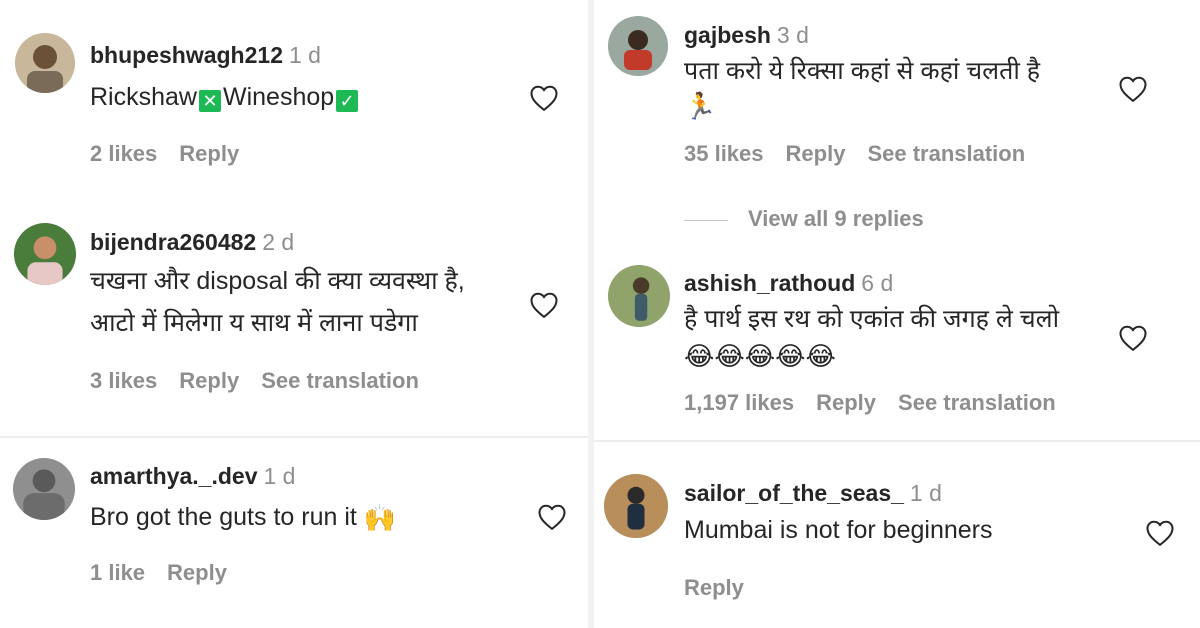  What do you see at coordinates (769, 283) in the screenshot?
I see `username: ashish_rathoud` at bounding box center [769, 283].